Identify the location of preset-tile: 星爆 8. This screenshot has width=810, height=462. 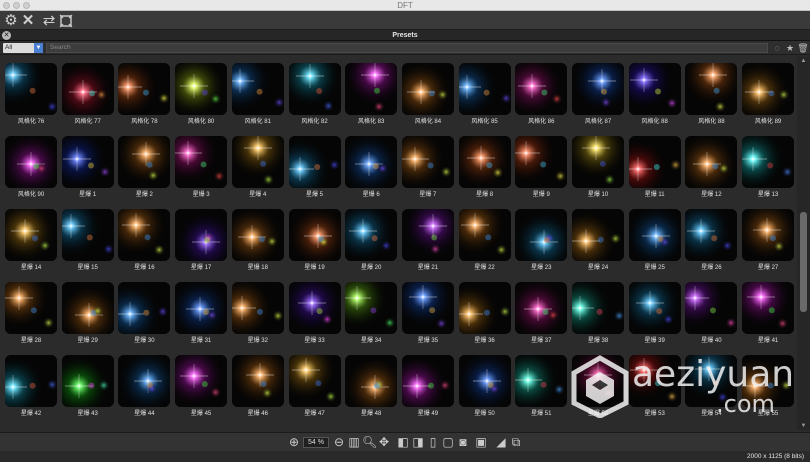
(485, 168).